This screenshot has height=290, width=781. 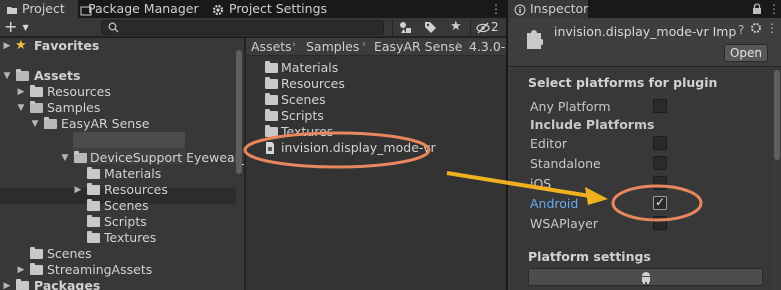 What do you see at coordinates (105, 123) in the screenshot?
I see `tree-item-label: EasyAR Sense` at bounding box center [105, 123].